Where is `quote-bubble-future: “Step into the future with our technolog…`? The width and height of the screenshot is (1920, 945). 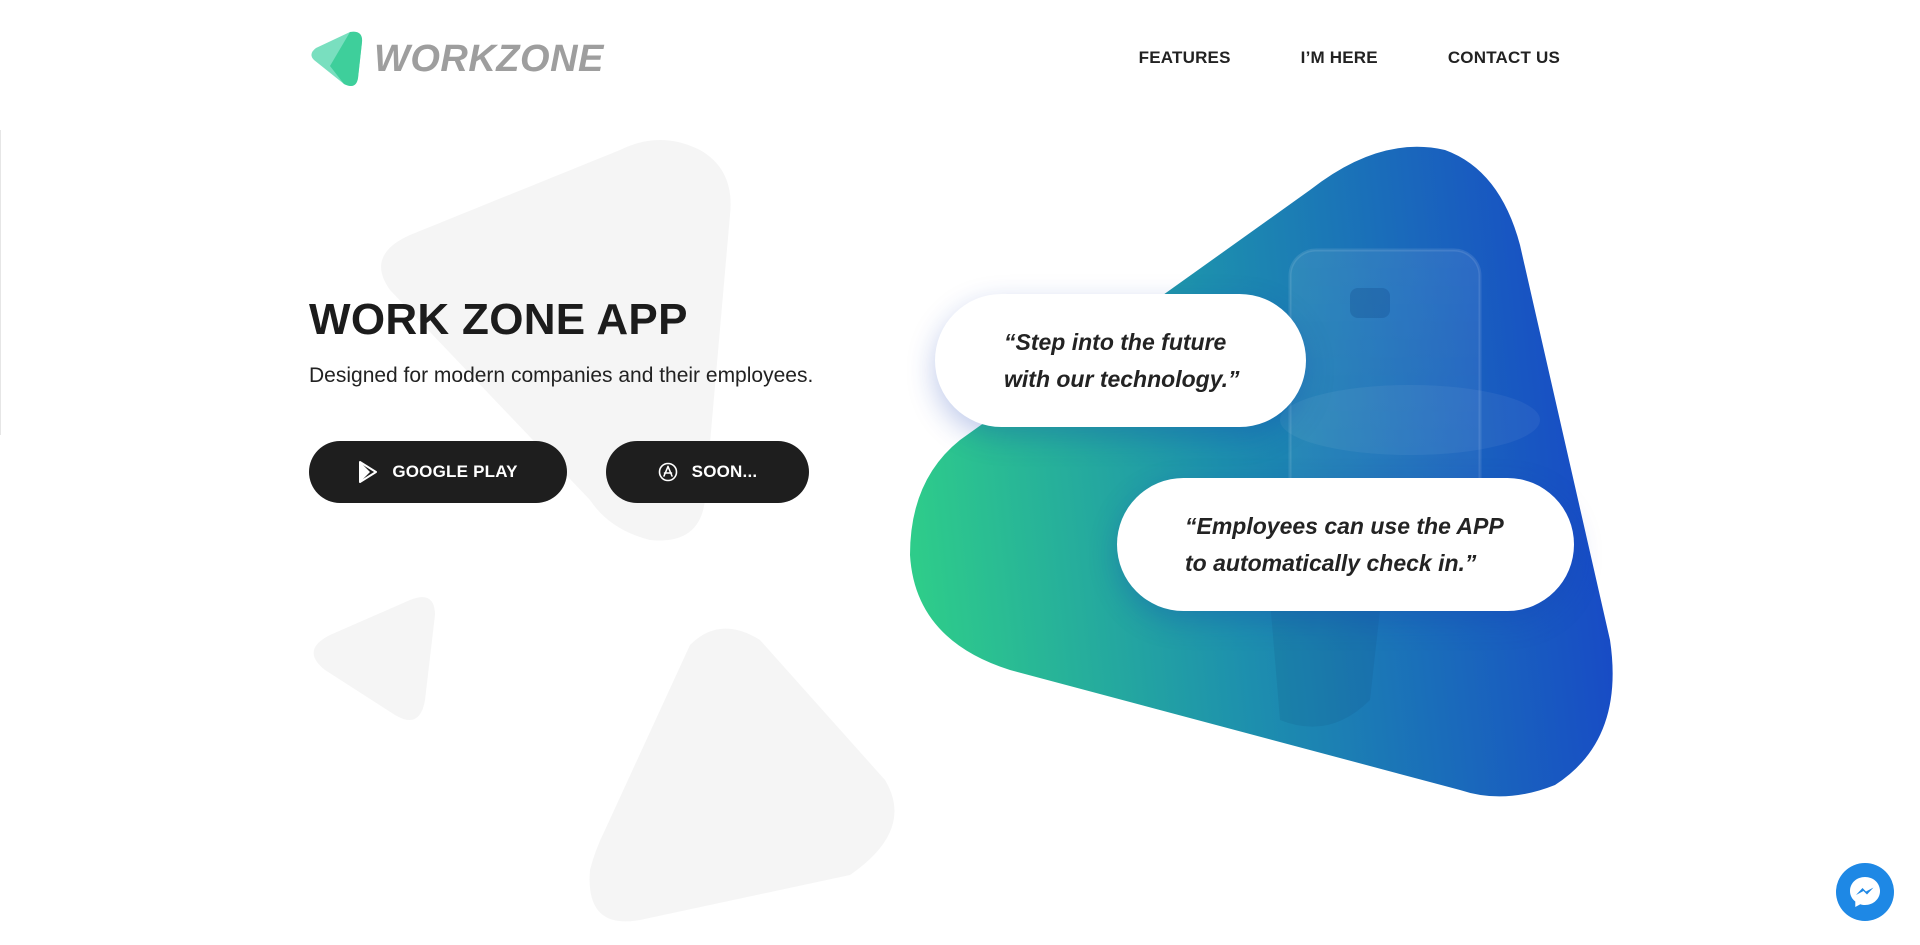
quote-bubble-future: “Step into the future with our technolog… is located at coordinates (1120, 360).